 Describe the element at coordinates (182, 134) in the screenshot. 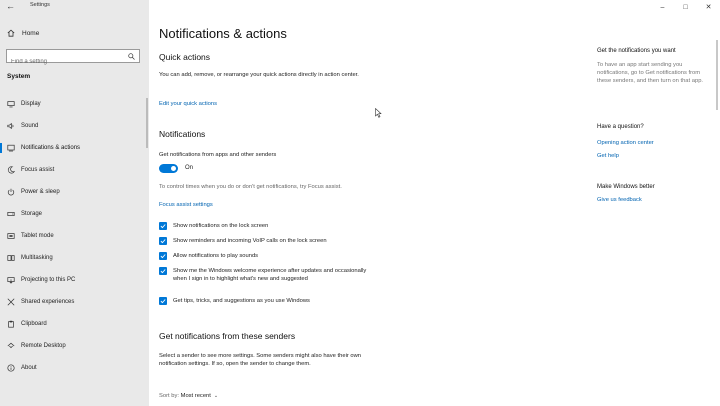

I see `notifications-heading: Notifications` at that location.